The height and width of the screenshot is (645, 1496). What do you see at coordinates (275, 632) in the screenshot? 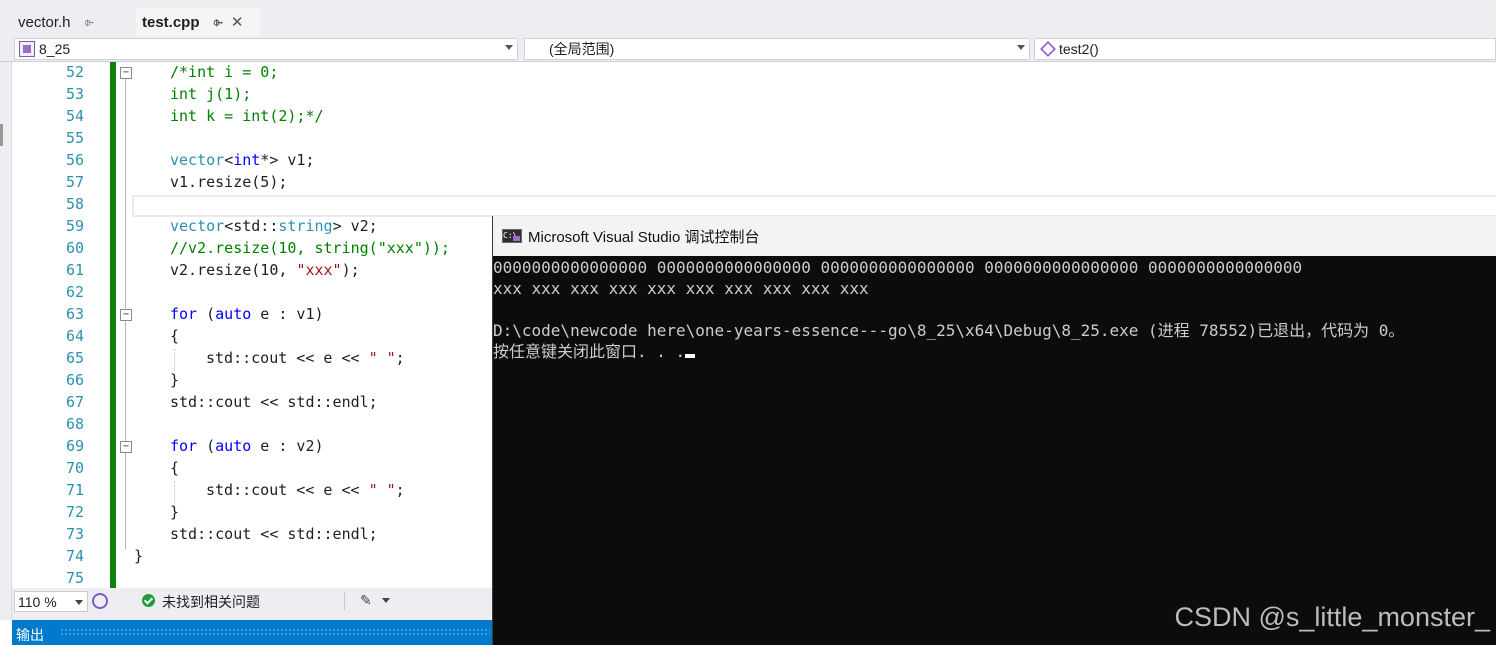
I see `drag-grip` at bounding box center [275, 632].